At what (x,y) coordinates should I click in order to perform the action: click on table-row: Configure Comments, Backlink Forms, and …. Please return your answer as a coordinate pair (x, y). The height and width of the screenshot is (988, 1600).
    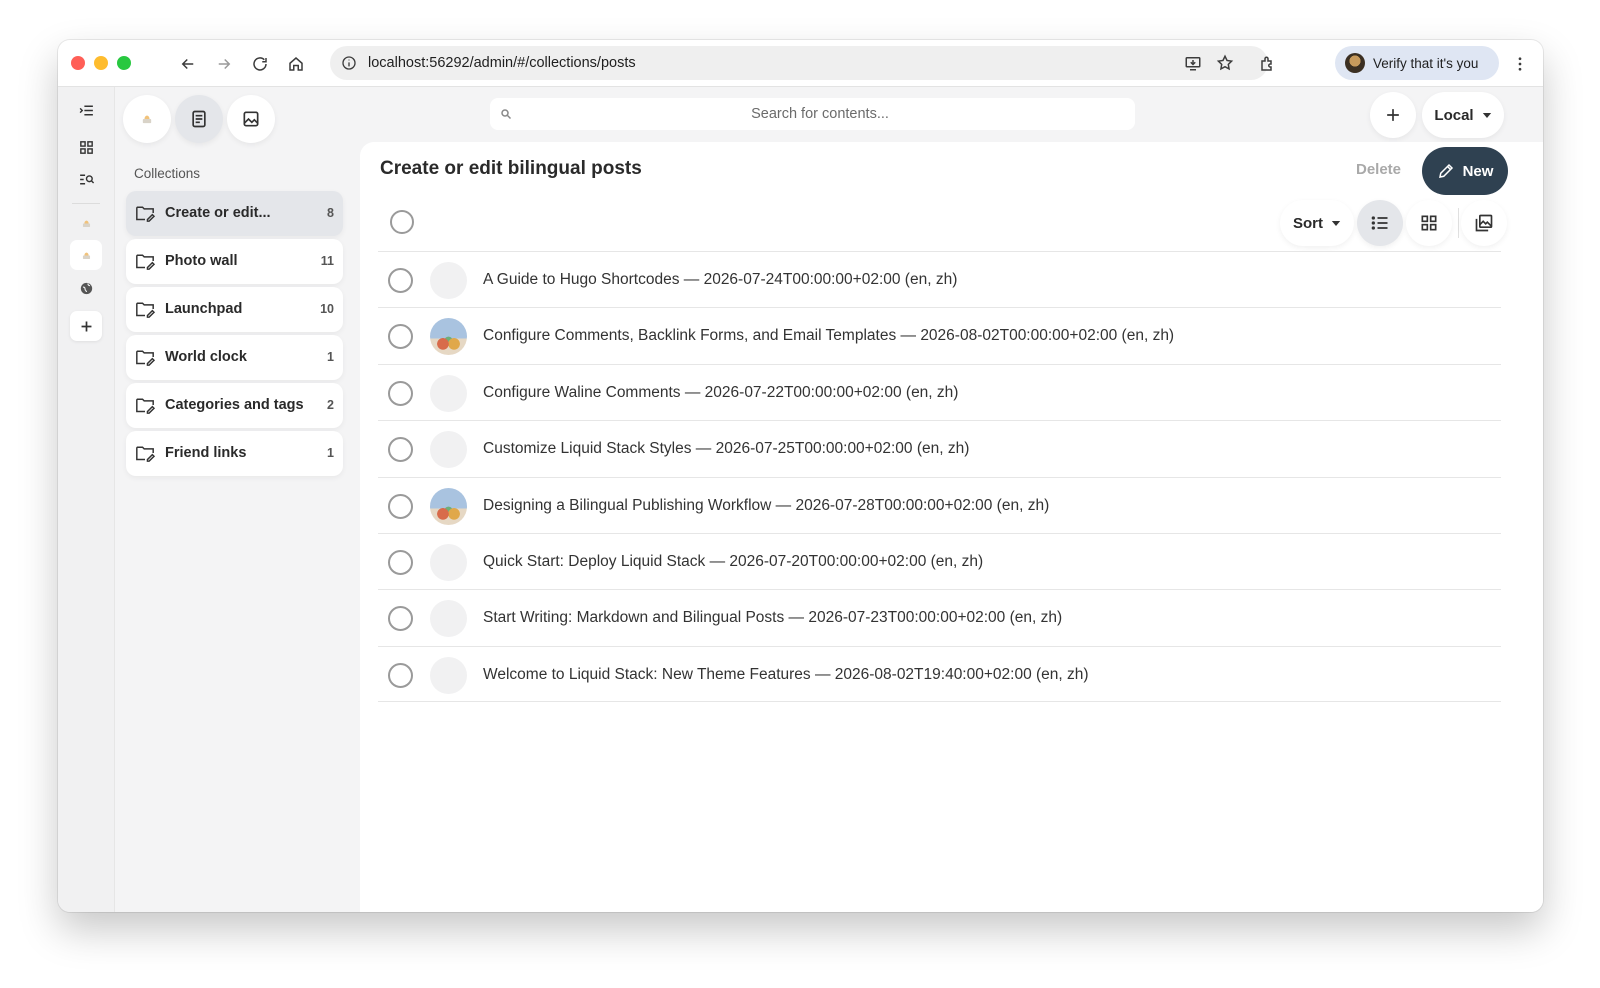
    Looking at the image, I should click on (939, 335).